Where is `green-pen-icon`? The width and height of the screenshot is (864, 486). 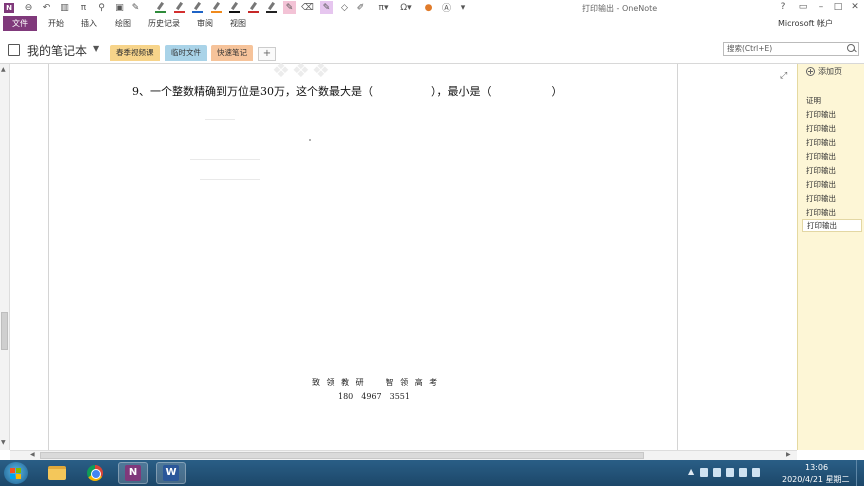
green-pen-icon is located at coordinates (160, 7).